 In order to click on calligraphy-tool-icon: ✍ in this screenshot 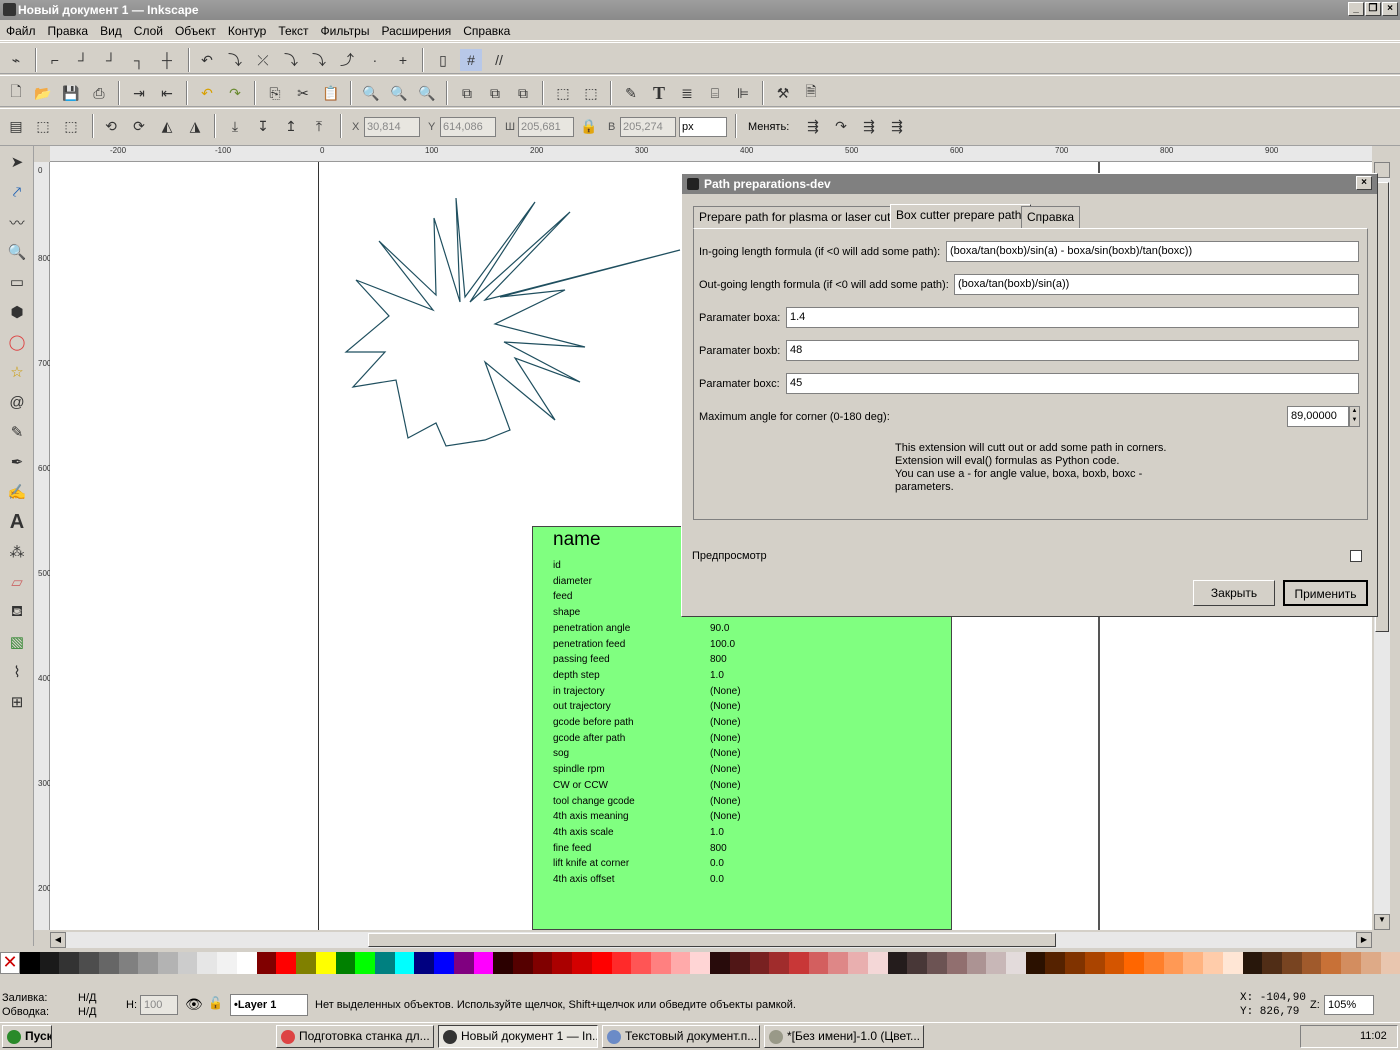, I will do `click(17, 492)`.